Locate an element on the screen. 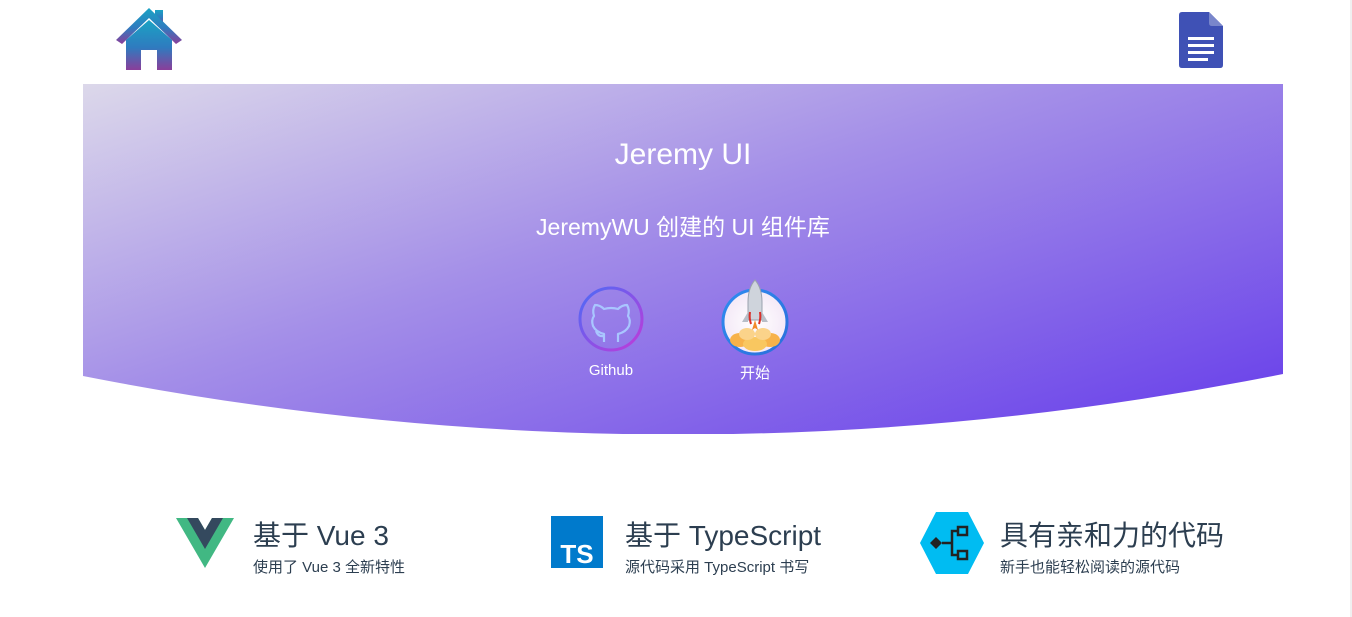  typescript-logo-icon: TS is located at coordinates (577, 544).